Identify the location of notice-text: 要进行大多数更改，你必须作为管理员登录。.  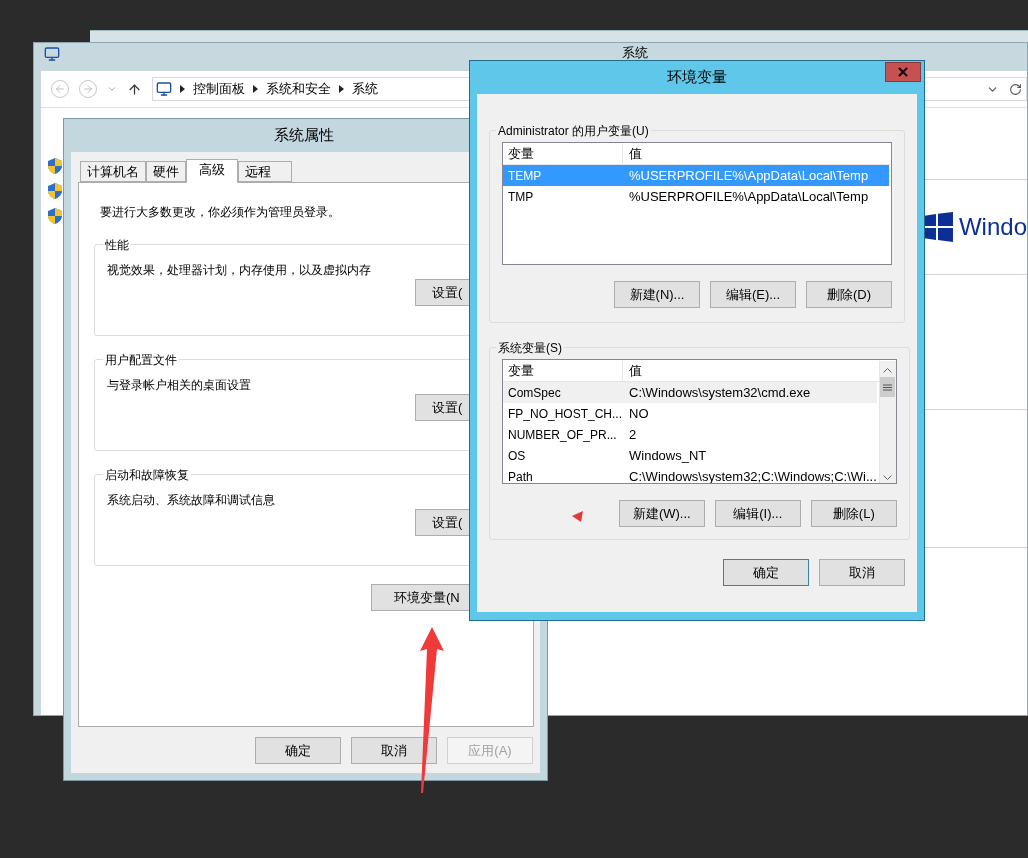
(220, 212).